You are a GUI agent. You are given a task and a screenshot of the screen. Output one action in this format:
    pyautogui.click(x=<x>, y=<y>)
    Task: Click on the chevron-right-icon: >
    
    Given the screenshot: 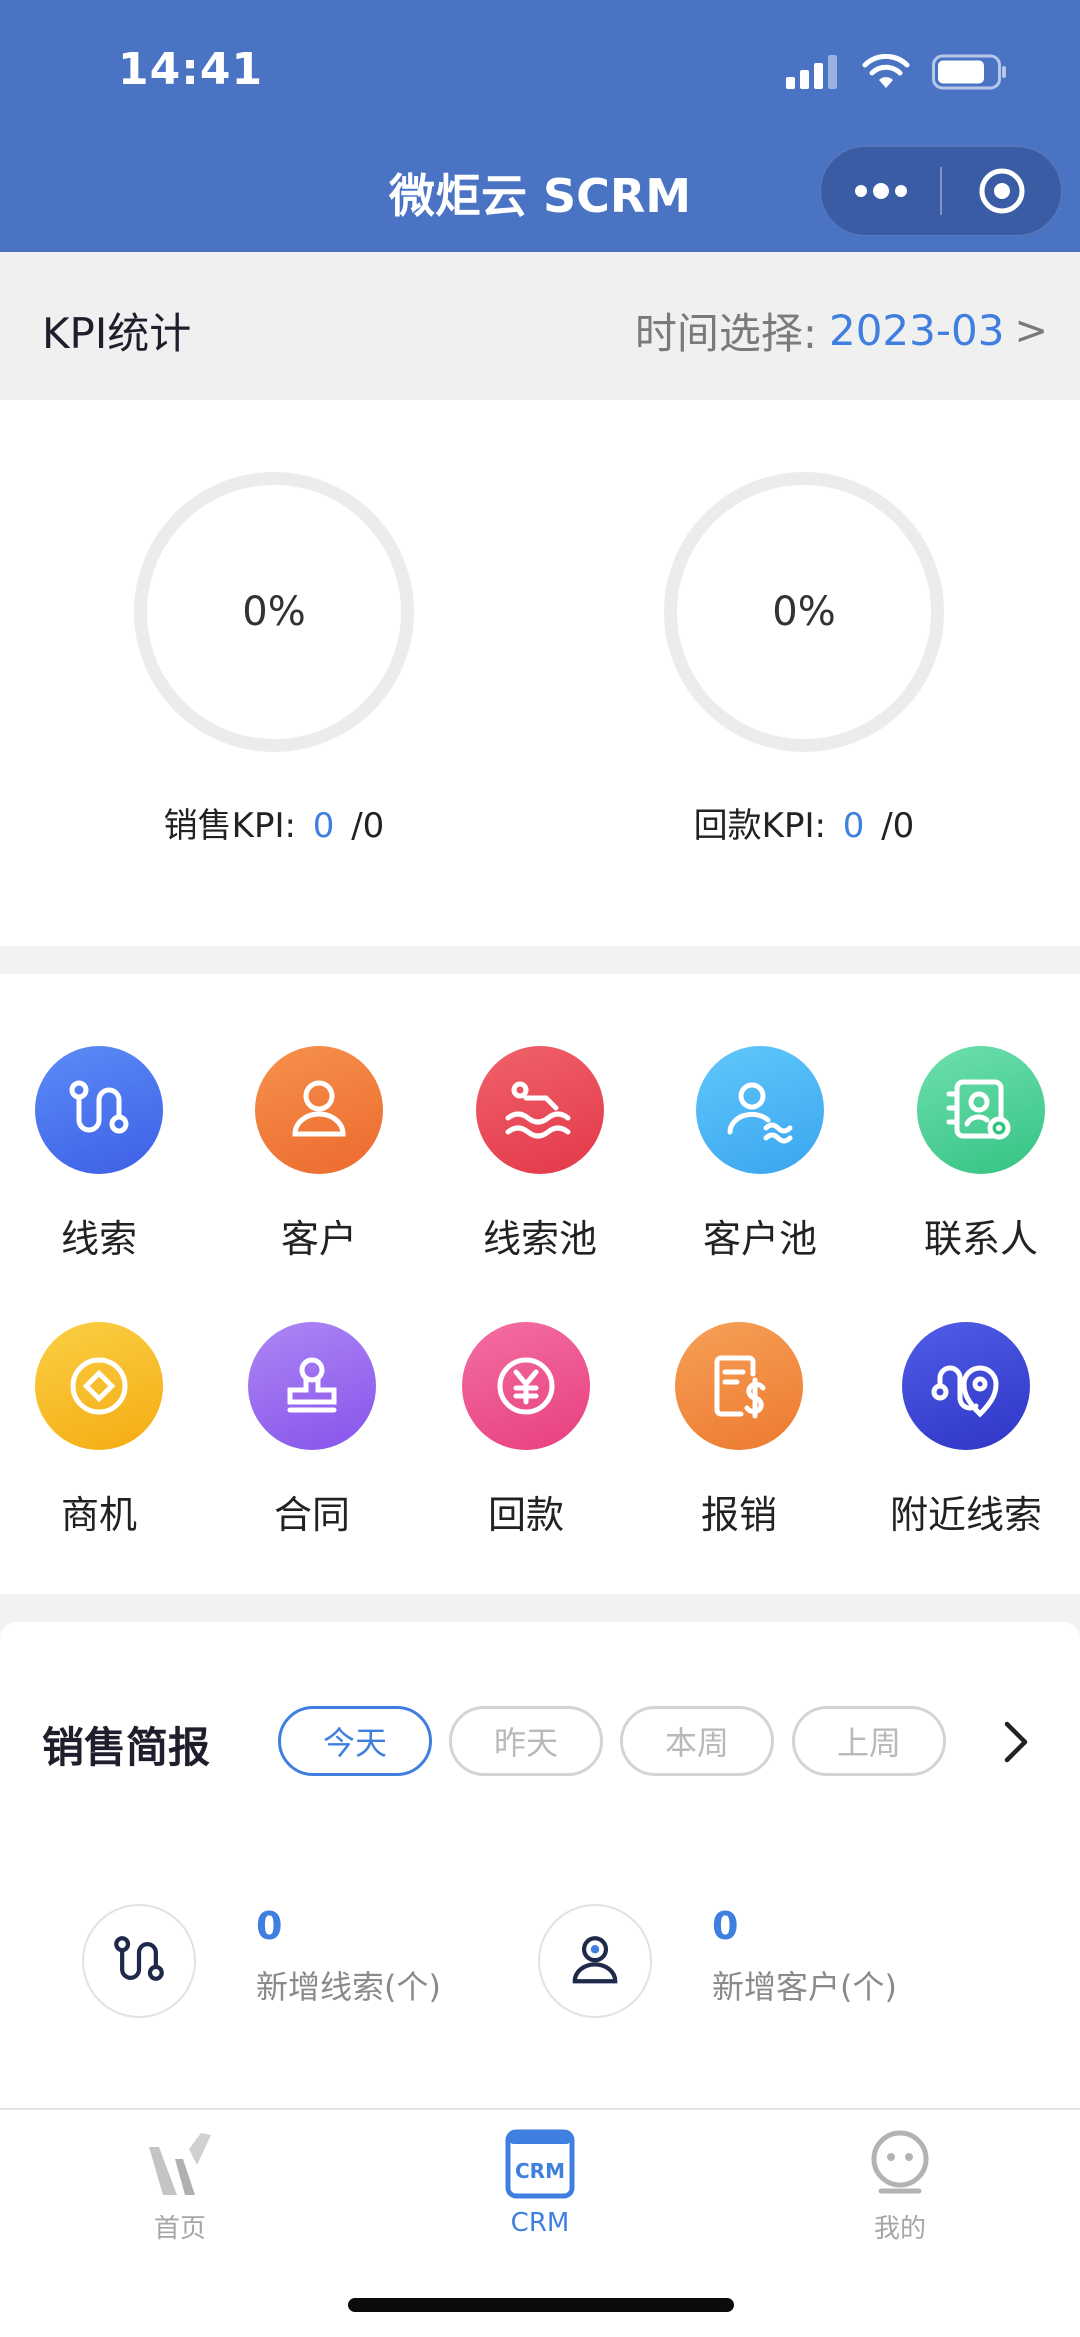 What is the action you would take?
    pyautogui.click(x=1031, y=330)
    